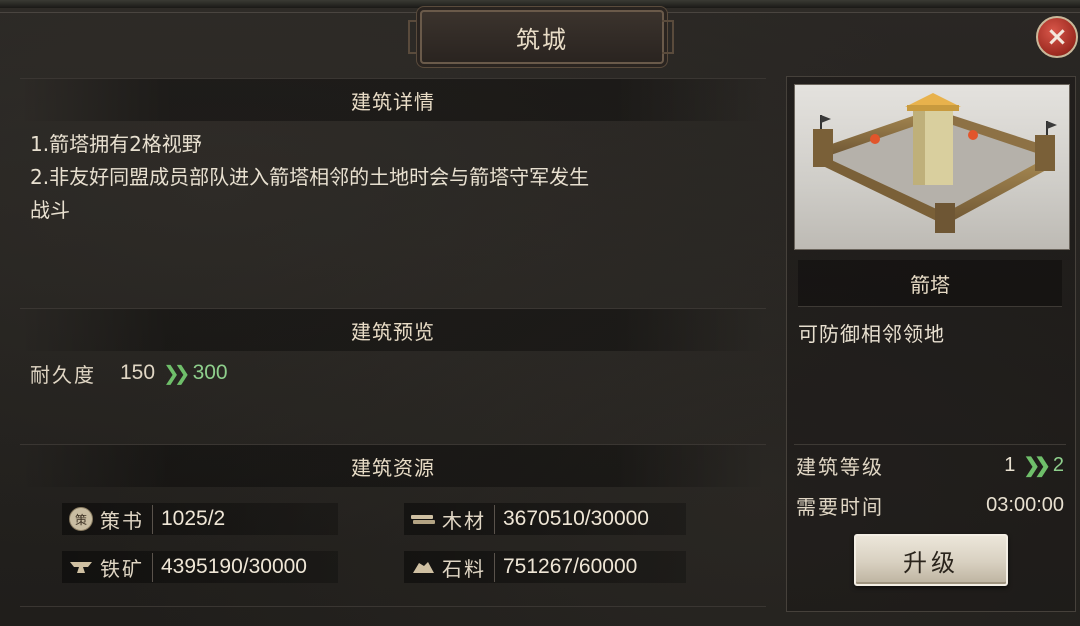 Image resolution: width=1080 pixels, height=626 pixels. Describe the element at coordinates (126, 519) in the screenshot. I see `resource-name: 策书` at that location.